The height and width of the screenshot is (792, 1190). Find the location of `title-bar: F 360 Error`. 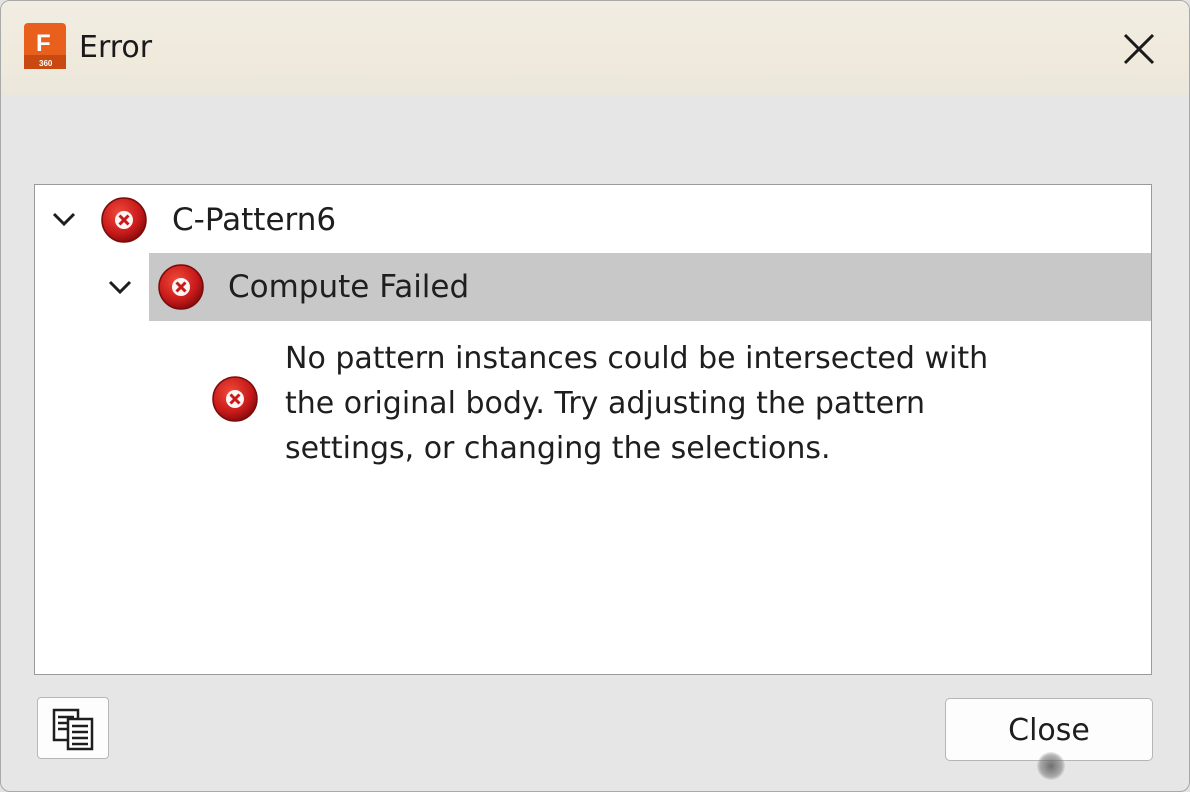

title-bar: F 360 Error is located at coordinates (595, 48).